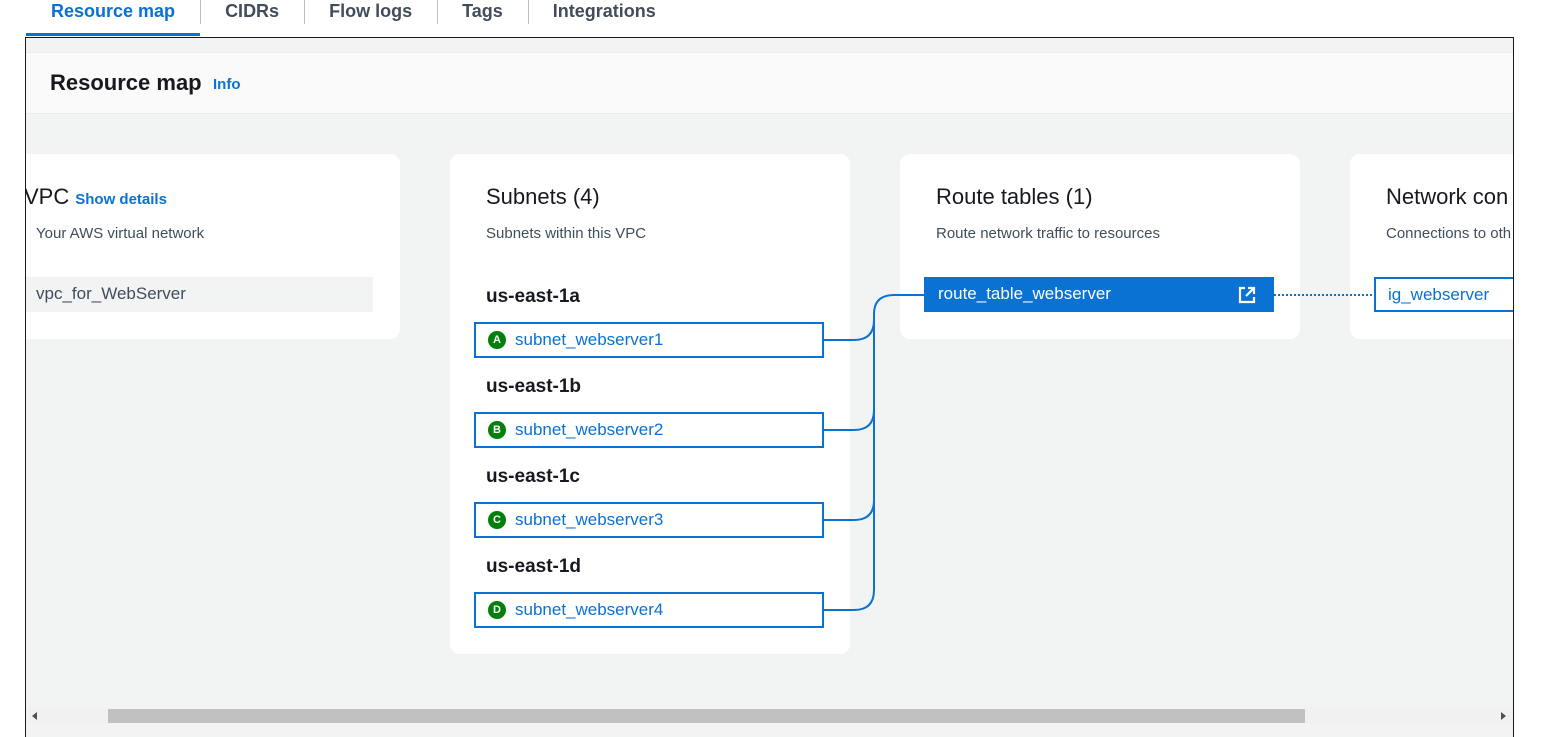 Image resolution: width=1545 pixels, height=737 pixels. What do you see at coordinates (497, 340) in the screenshot?
I see `subnet-badge: A` at bounding box center [497, 340].